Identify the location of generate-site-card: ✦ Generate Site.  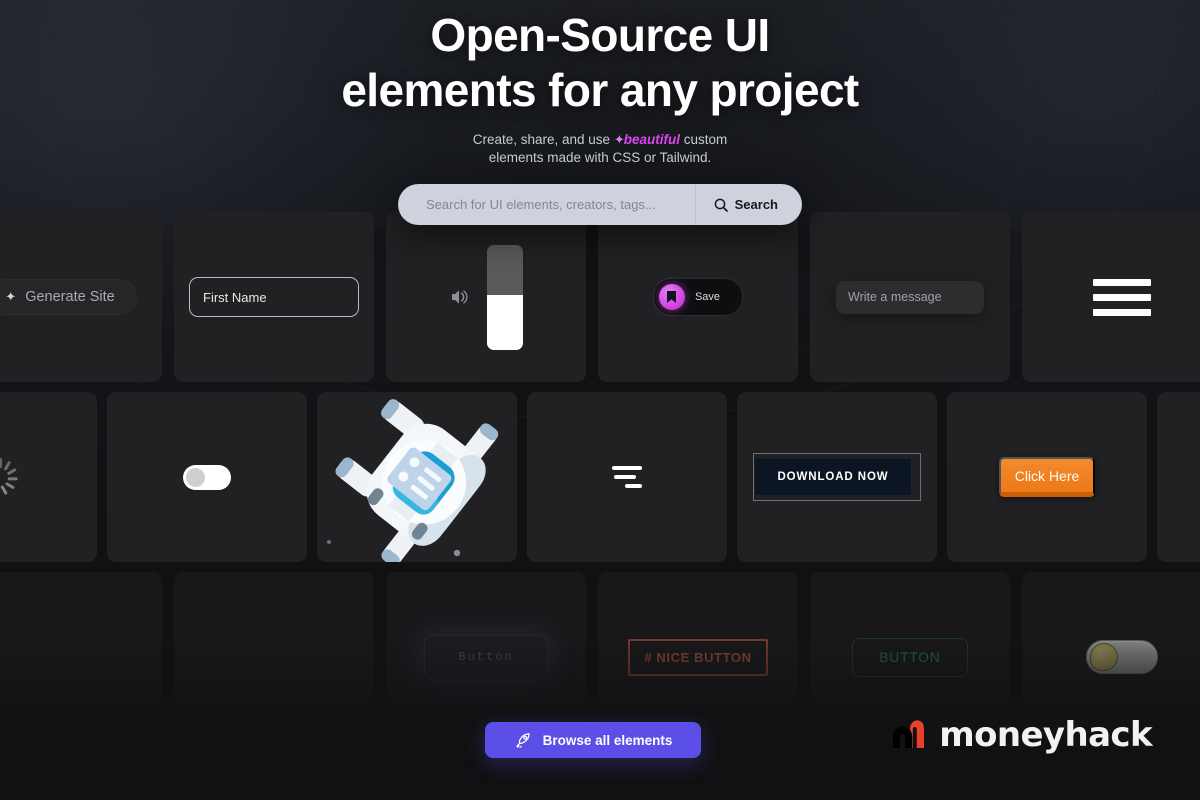
(81, 297).